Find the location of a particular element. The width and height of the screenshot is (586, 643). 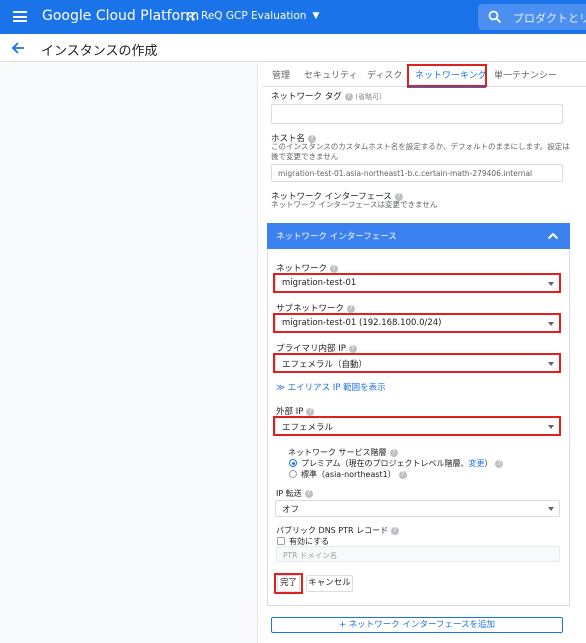

hostname-desc-line2: 後で変更できません is located at coordinates (305, 156).